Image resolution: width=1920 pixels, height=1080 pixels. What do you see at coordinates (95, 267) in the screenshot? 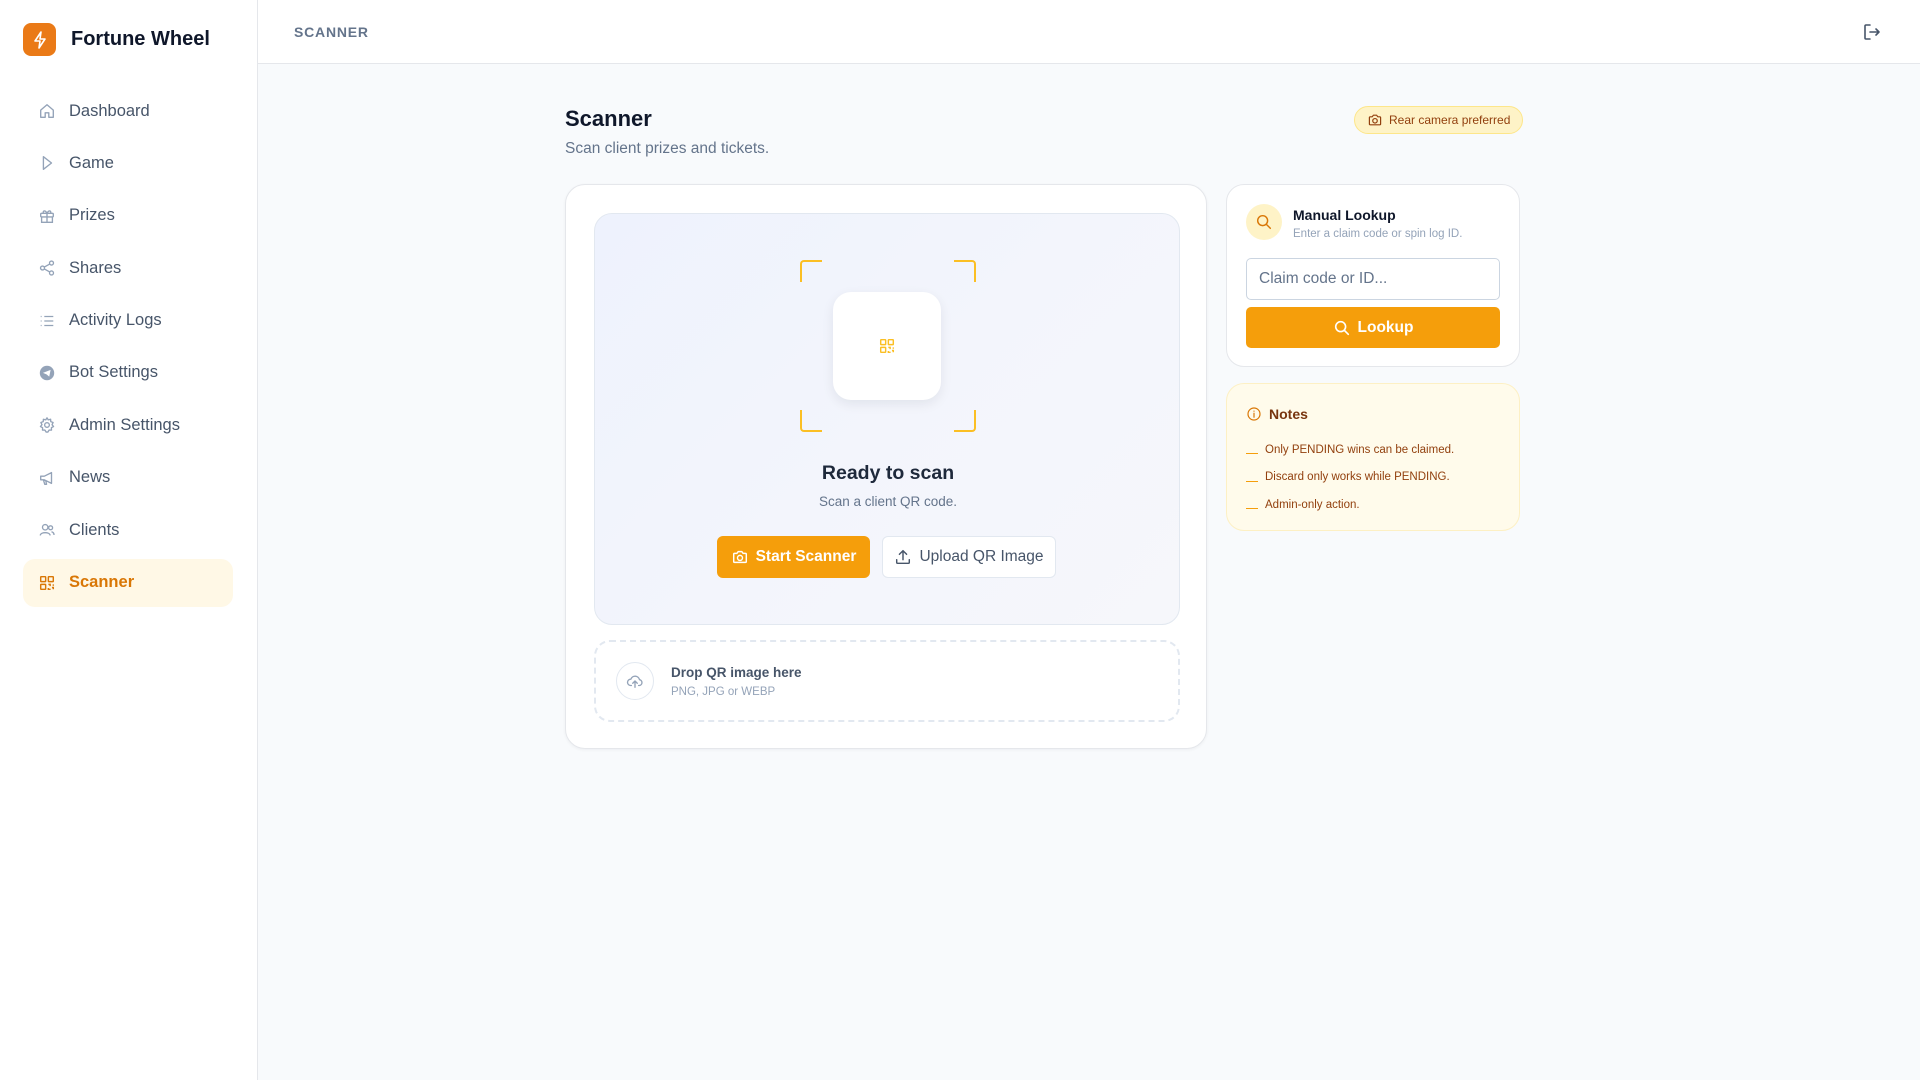
I see `sidebar-item-label: Shares` at bounding box center [95, 267].